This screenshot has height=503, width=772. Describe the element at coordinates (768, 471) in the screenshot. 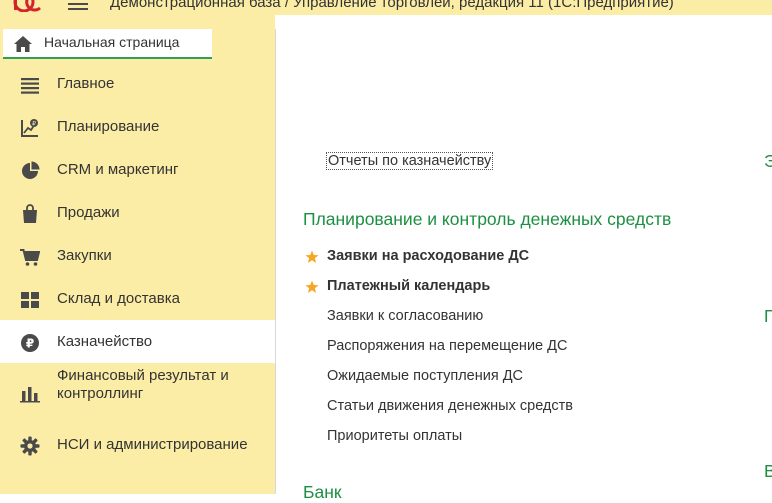

I see `group-title-partial-right-3: В` at that location.